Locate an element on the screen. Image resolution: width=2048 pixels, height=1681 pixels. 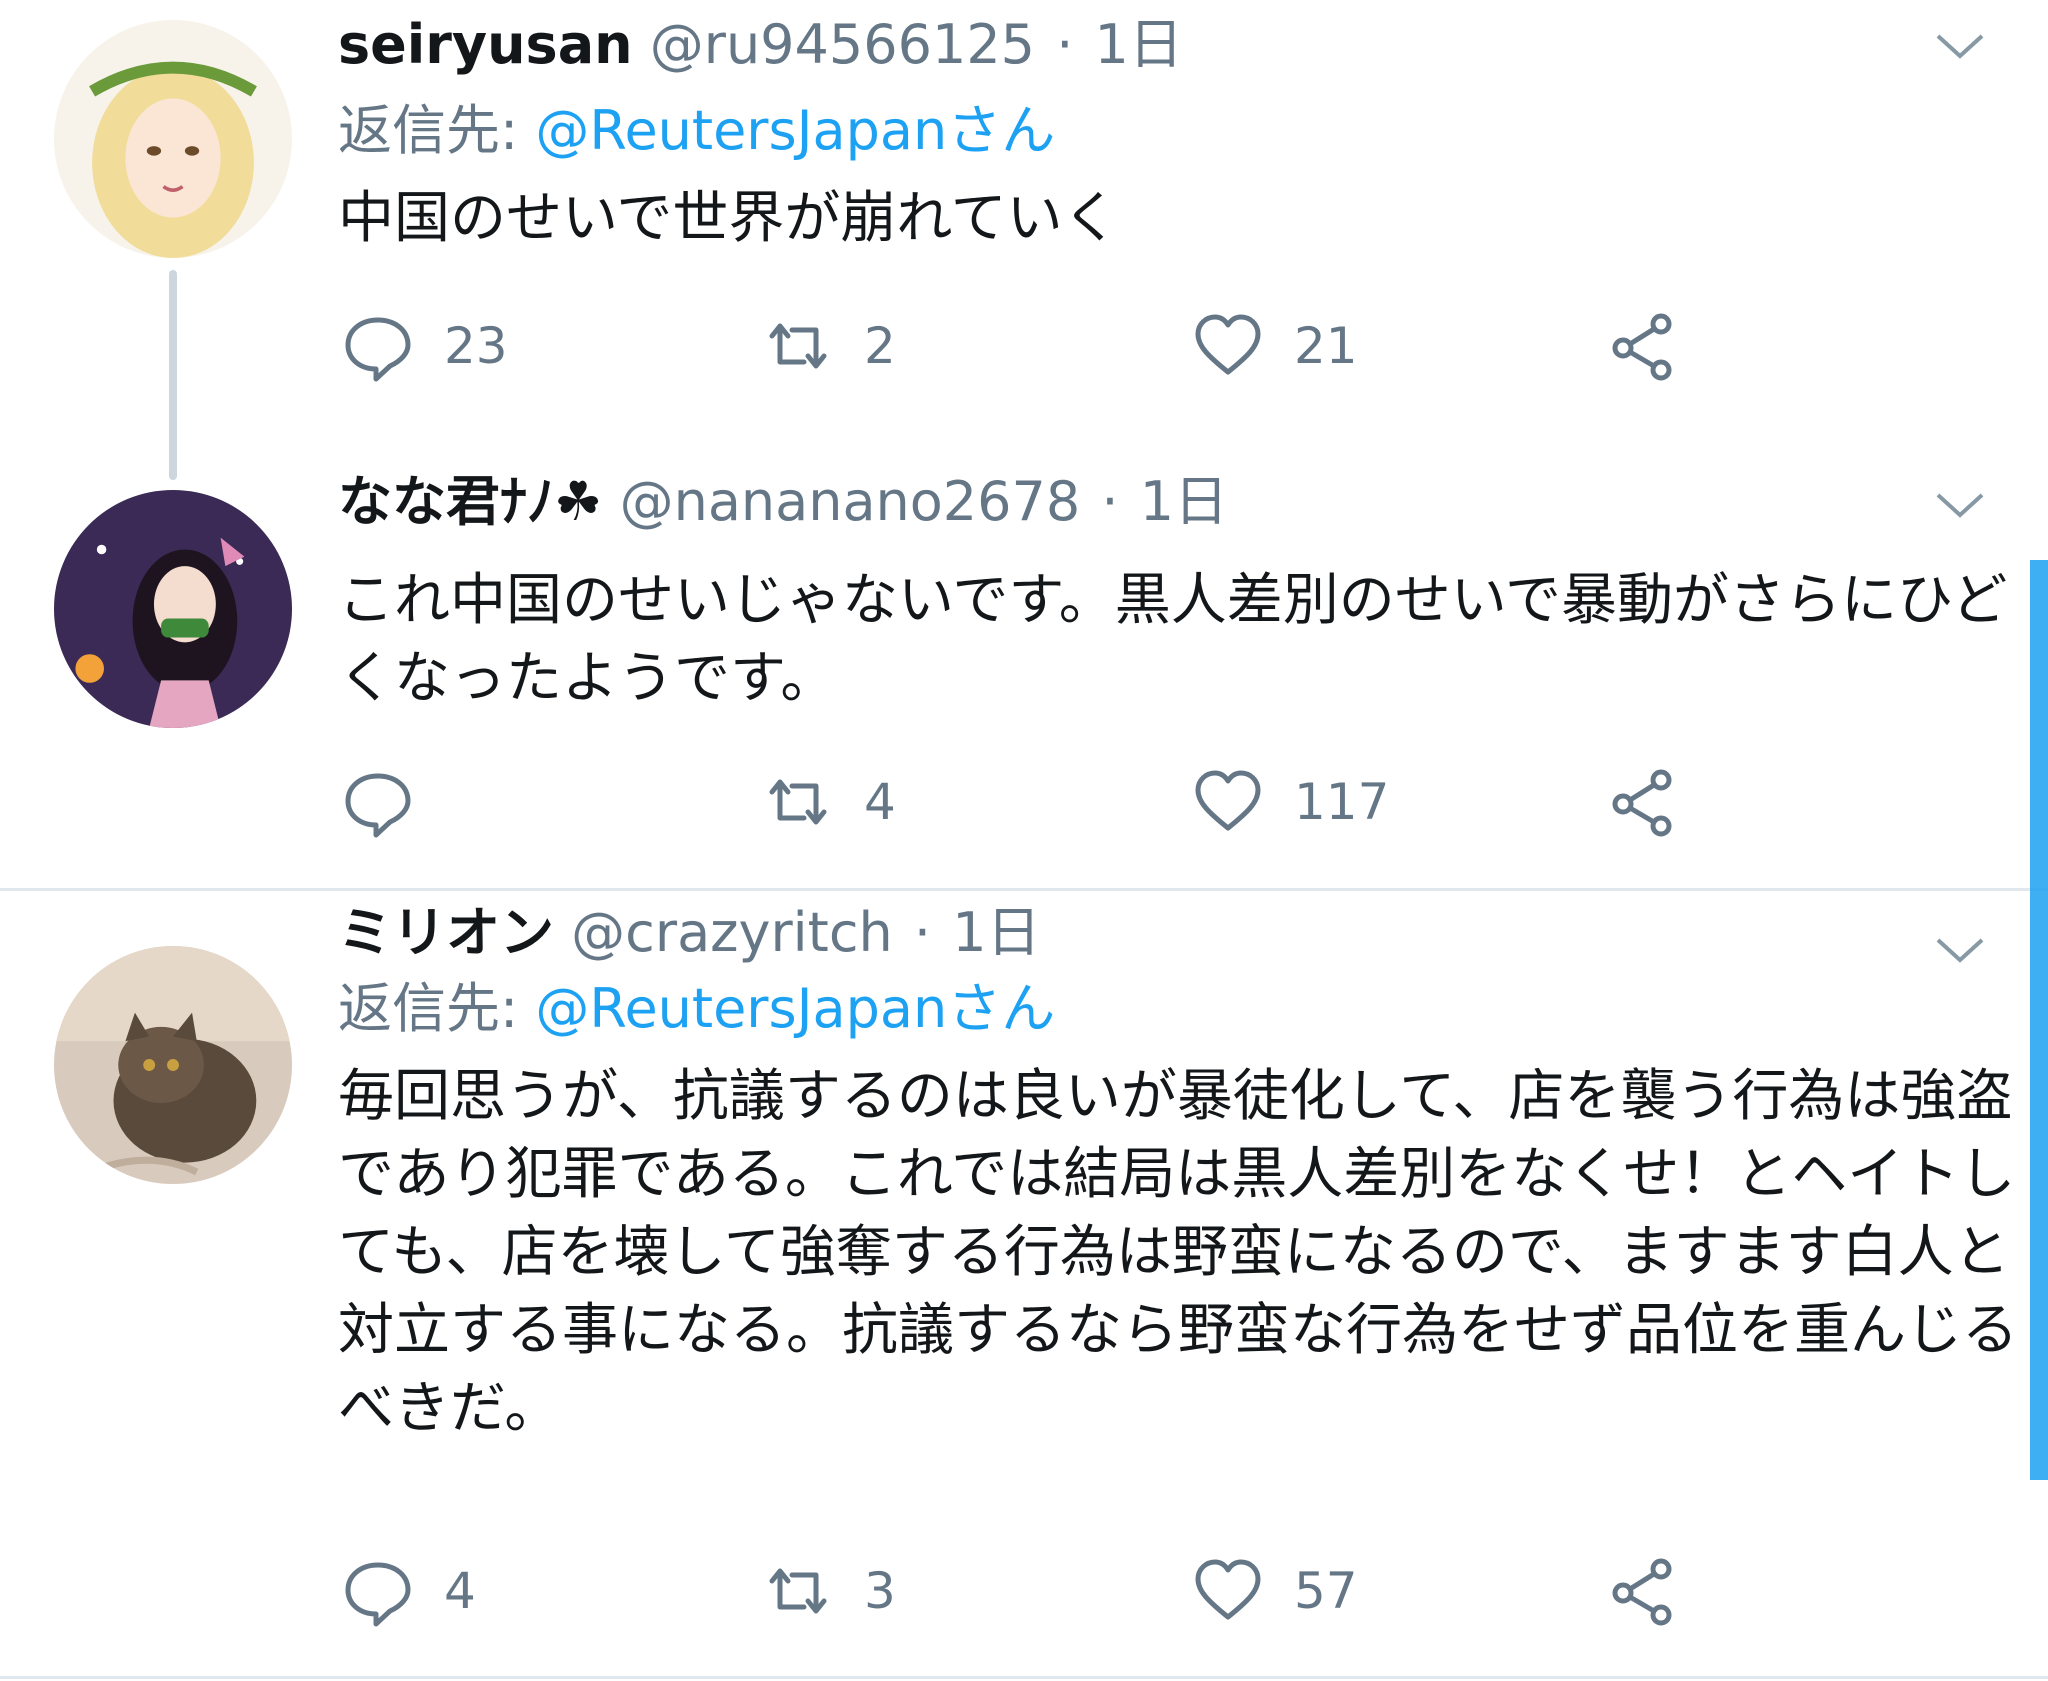
reply-count: 23 is located at coordinates (476, 346).